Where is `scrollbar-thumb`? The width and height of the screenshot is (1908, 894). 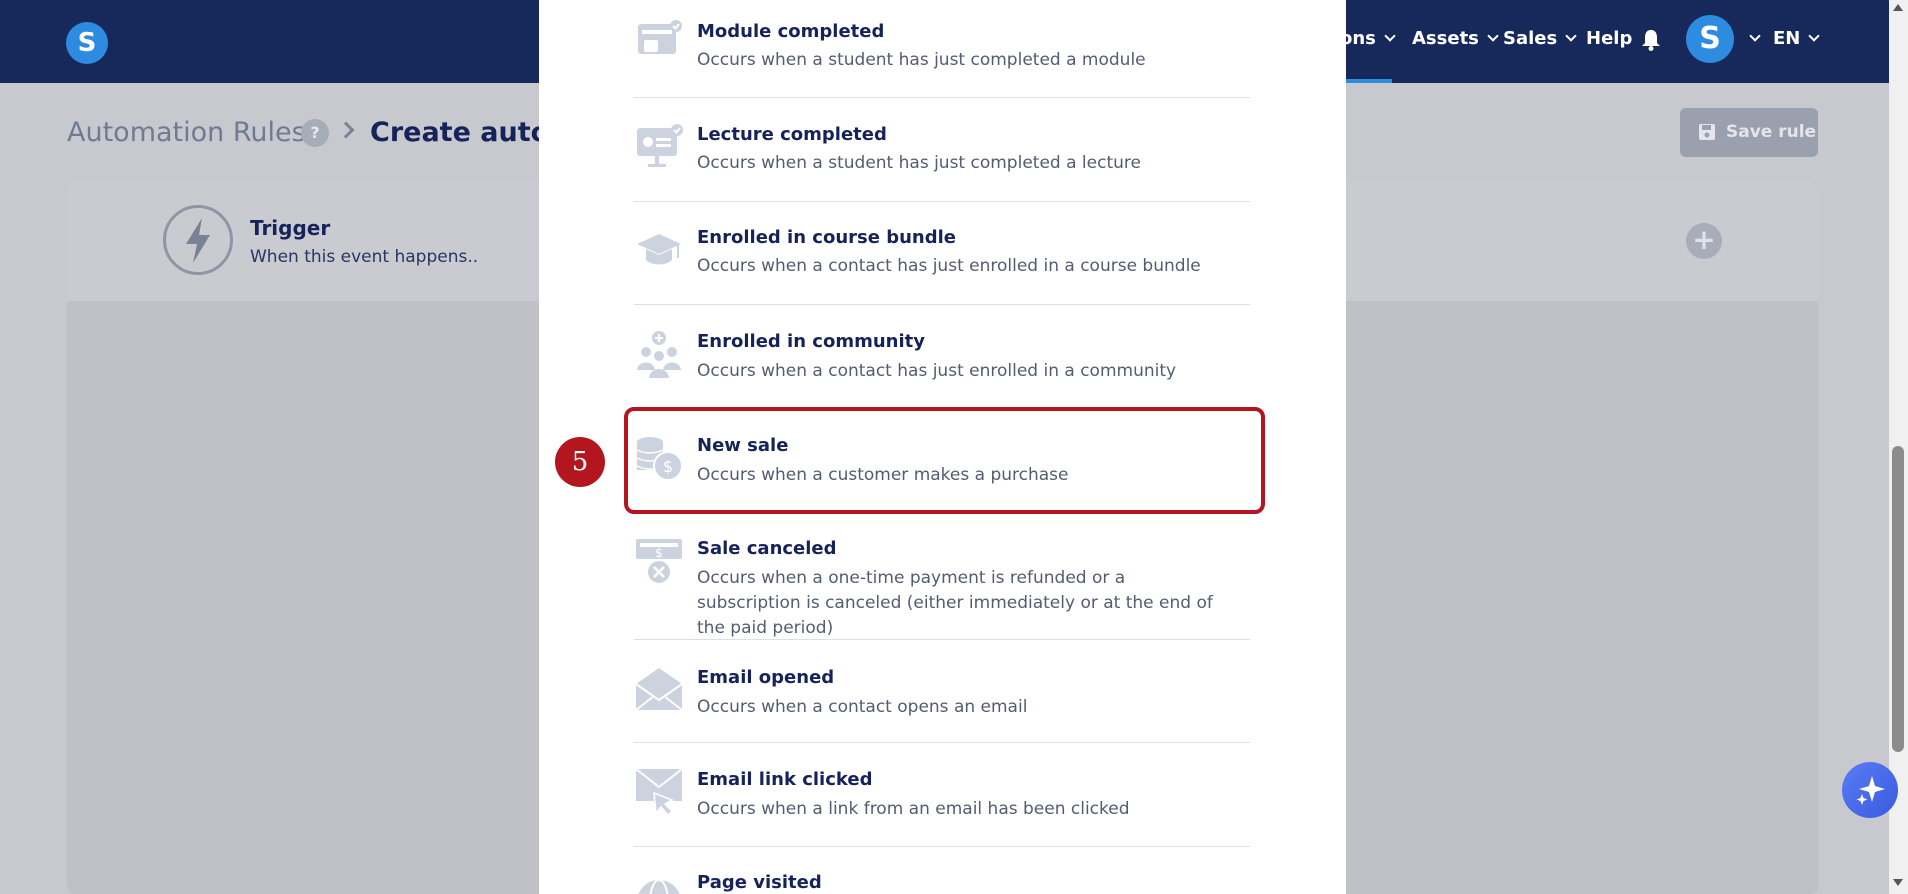
scrollbar-thumb is located at coordinates (1898, 599).